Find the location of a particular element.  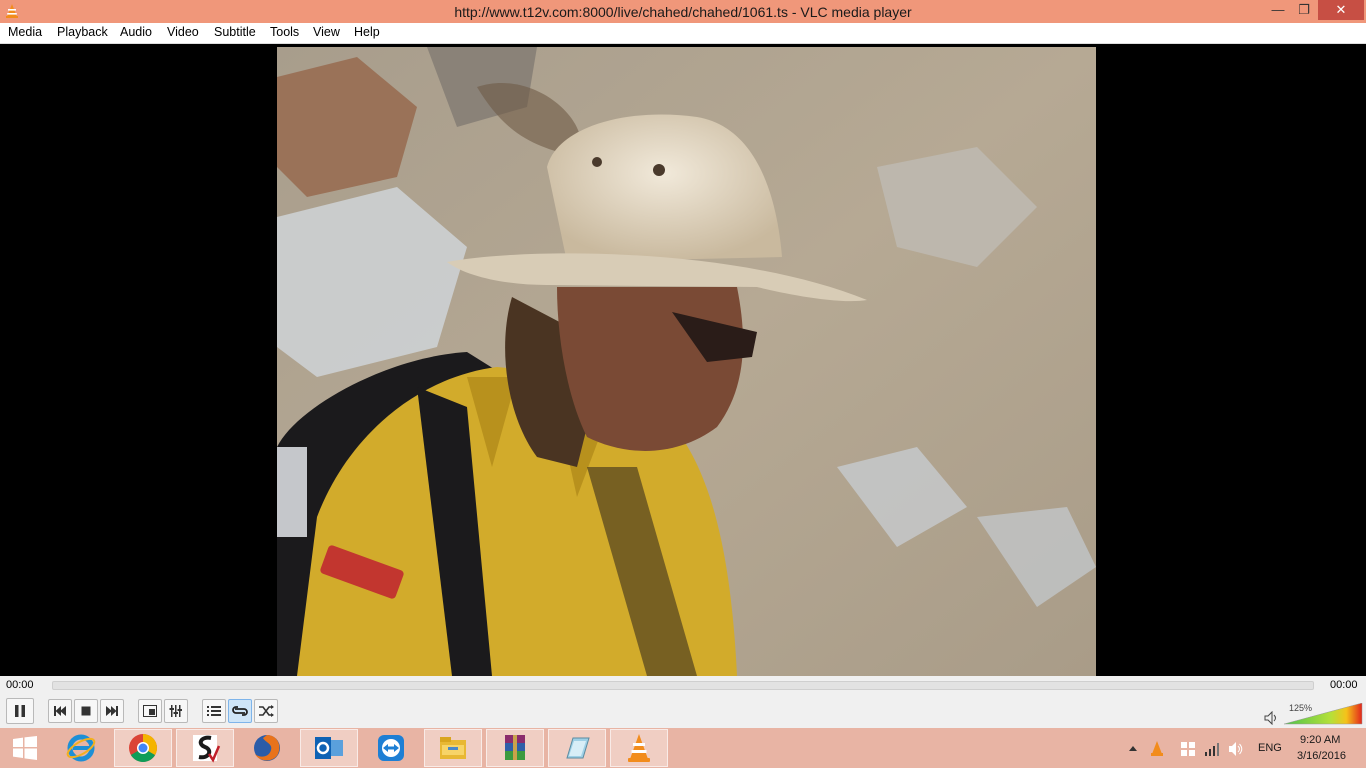

taskbar-winrar is located at coordinates (515, 748).